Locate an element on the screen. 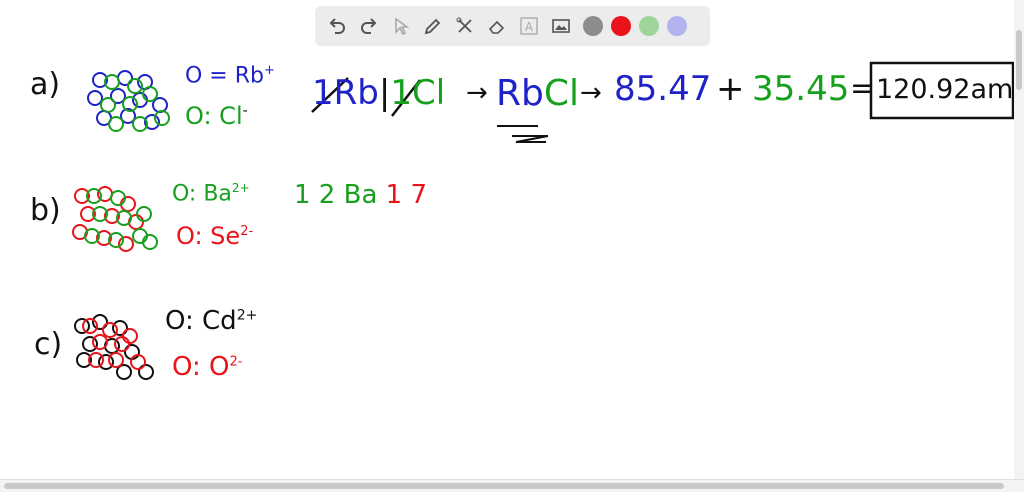 The width and height of the screenshot is (1024, 492). equals-sign: = is located at coordinates (863, 88).